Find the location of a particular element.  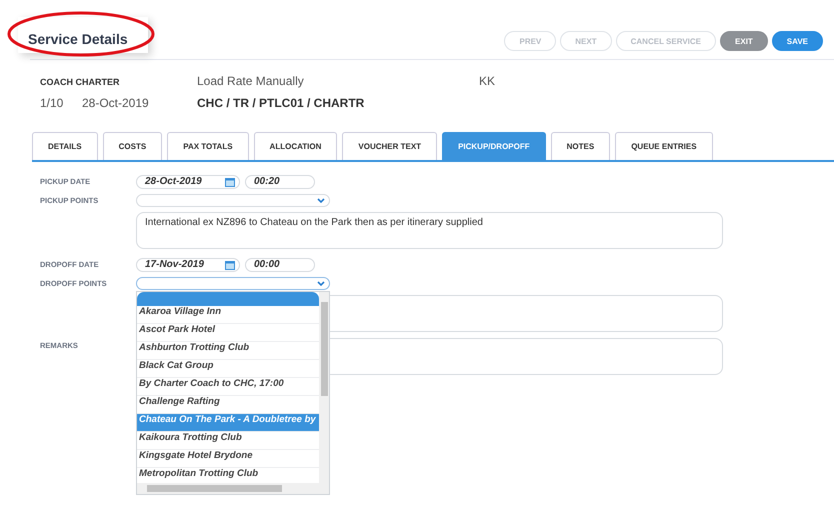

highlighted-option is located at coordinates (228, 299).